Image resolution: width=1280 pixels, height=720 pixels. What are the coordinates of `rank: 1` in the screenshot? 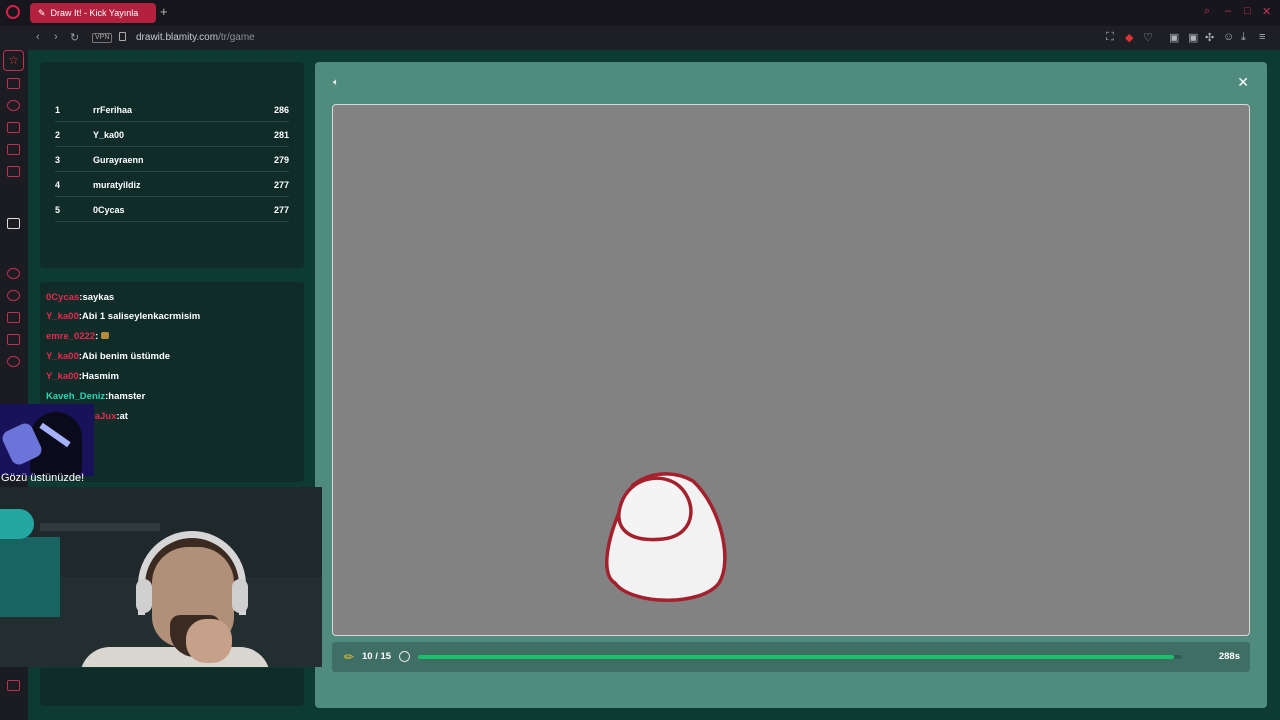 It's located at (58, 110).